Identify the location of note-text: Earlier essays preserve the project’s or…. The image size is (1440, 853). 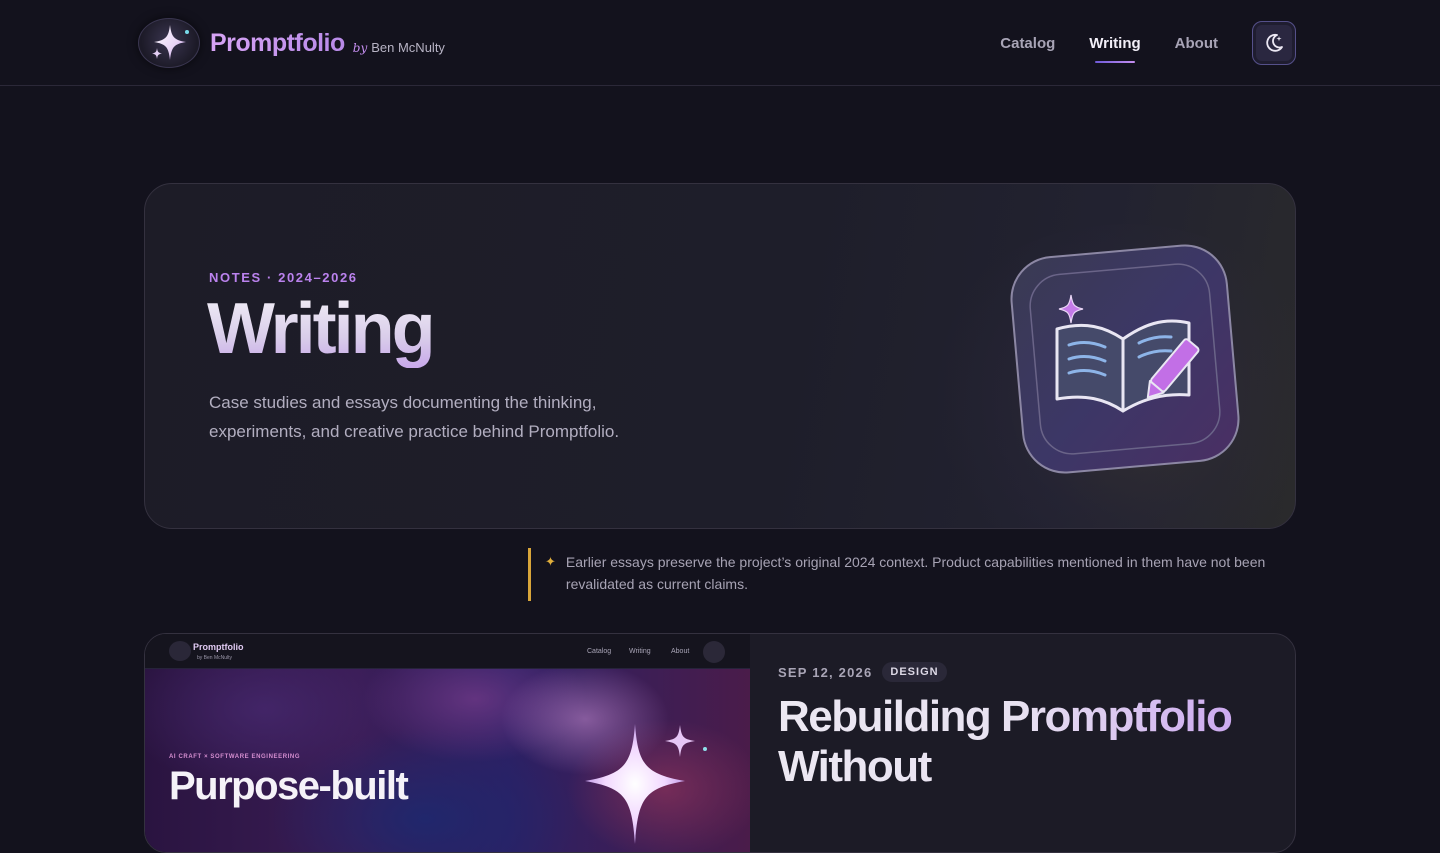
(915, 573).